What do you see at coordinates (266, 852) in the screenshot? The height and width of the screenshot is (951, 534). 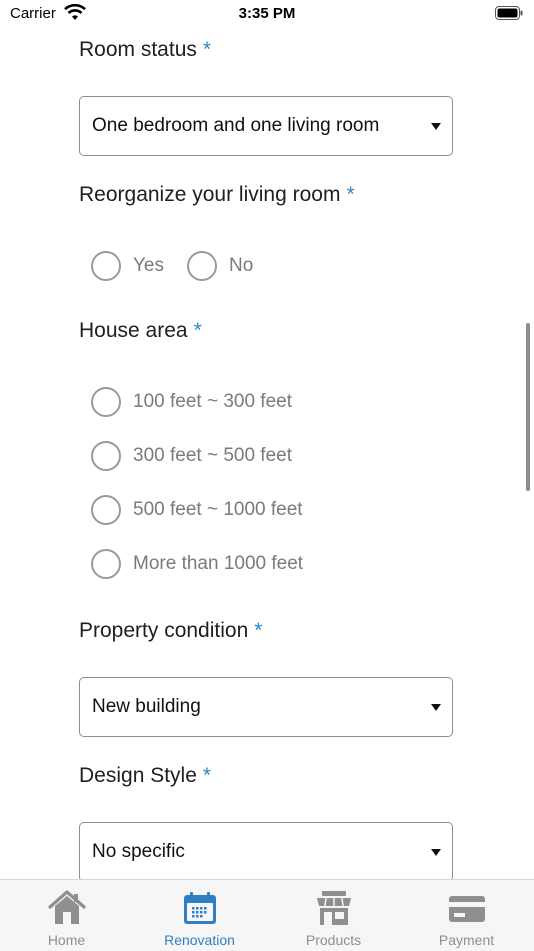 I see `design-style-select: No specific` at bounding box center [266, 852].